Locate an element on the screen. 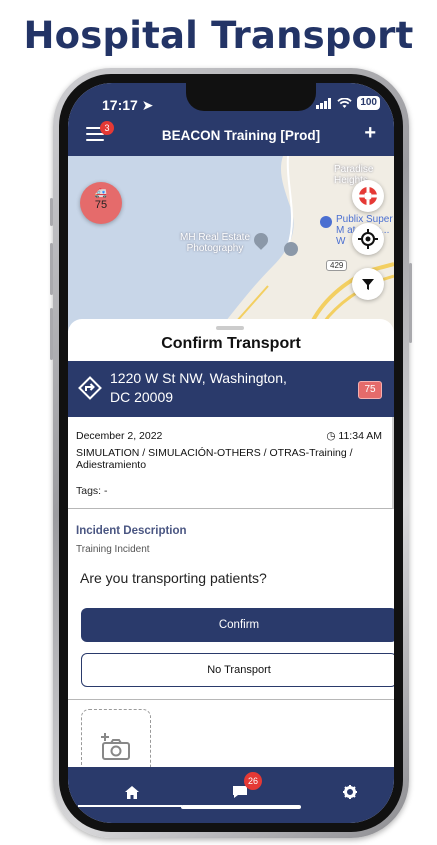 The width and height of the screenshot is (437, 845). tab-messages: 26 is located at coordinates (240, 789).